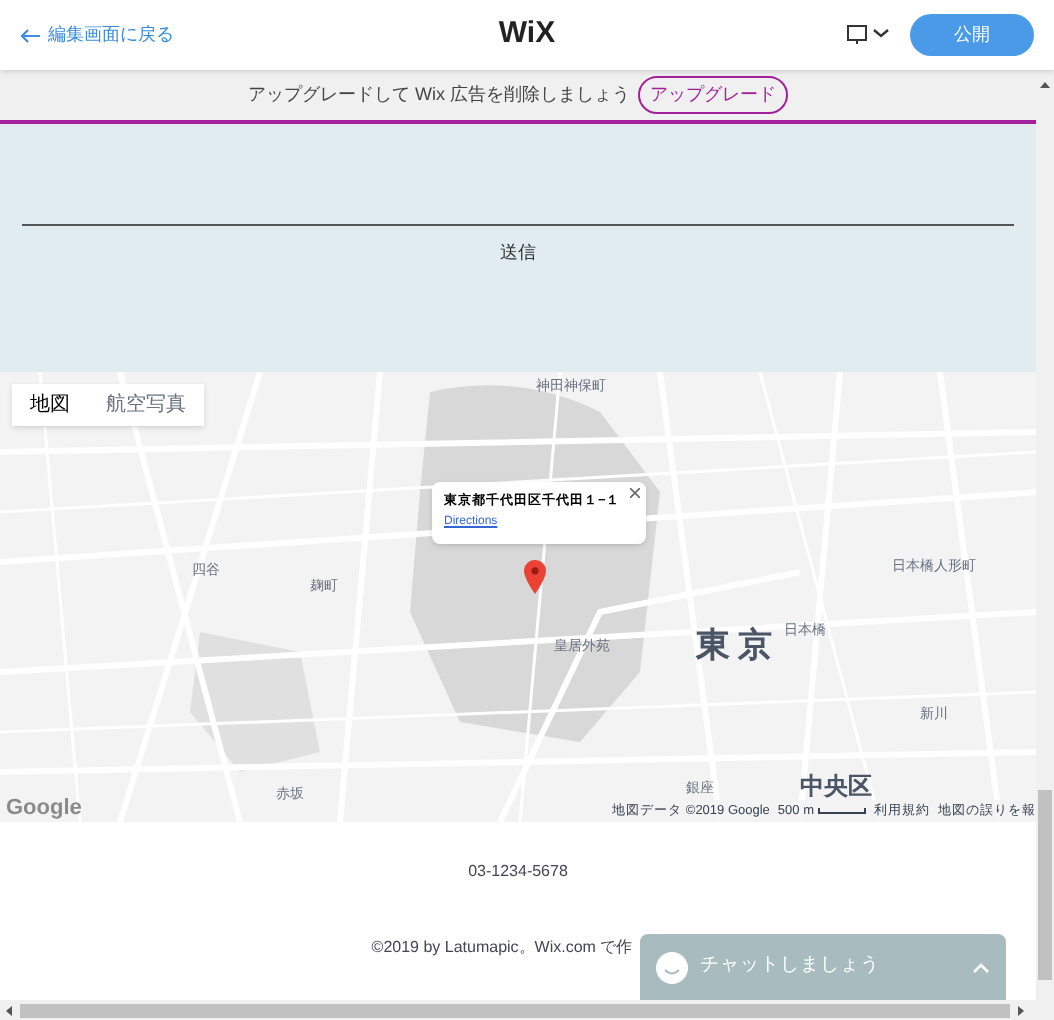  Describe the element at coordinates (527, 34) in the screenshot. I see `logo: WiX` at that location.